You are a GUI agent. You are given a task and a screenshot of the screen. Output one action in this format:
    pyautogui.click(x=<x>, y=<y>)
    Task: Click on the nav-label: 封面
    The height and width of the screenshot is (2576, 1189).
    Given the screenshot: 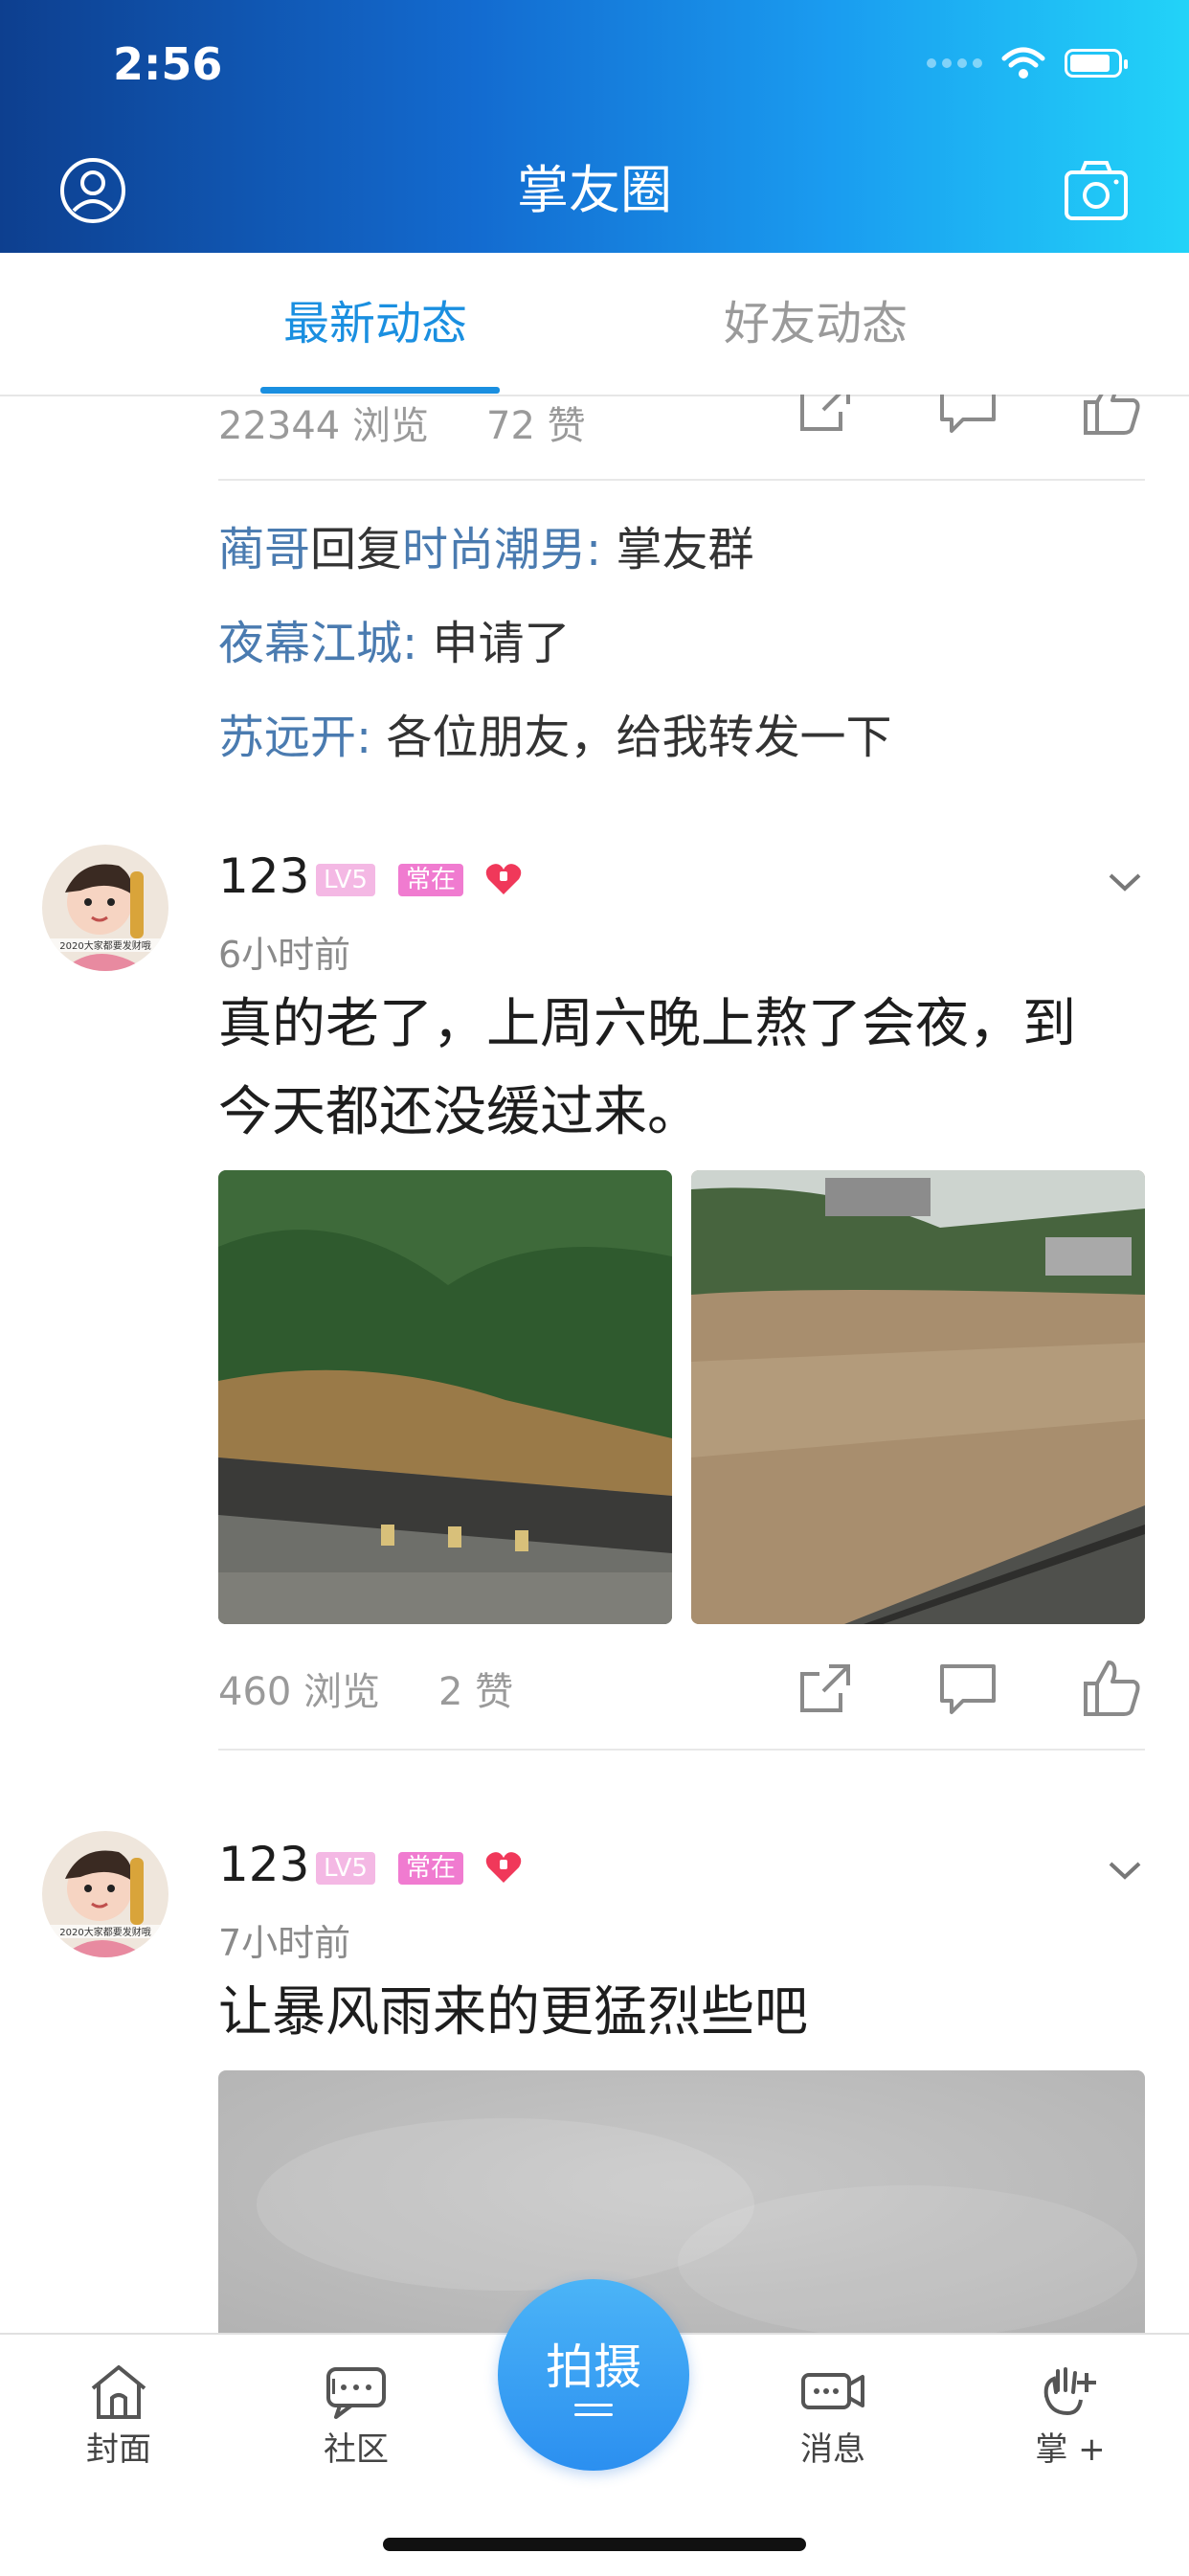 What is the action you would take?
    pyautogui.click(x=118, y=2449)
    